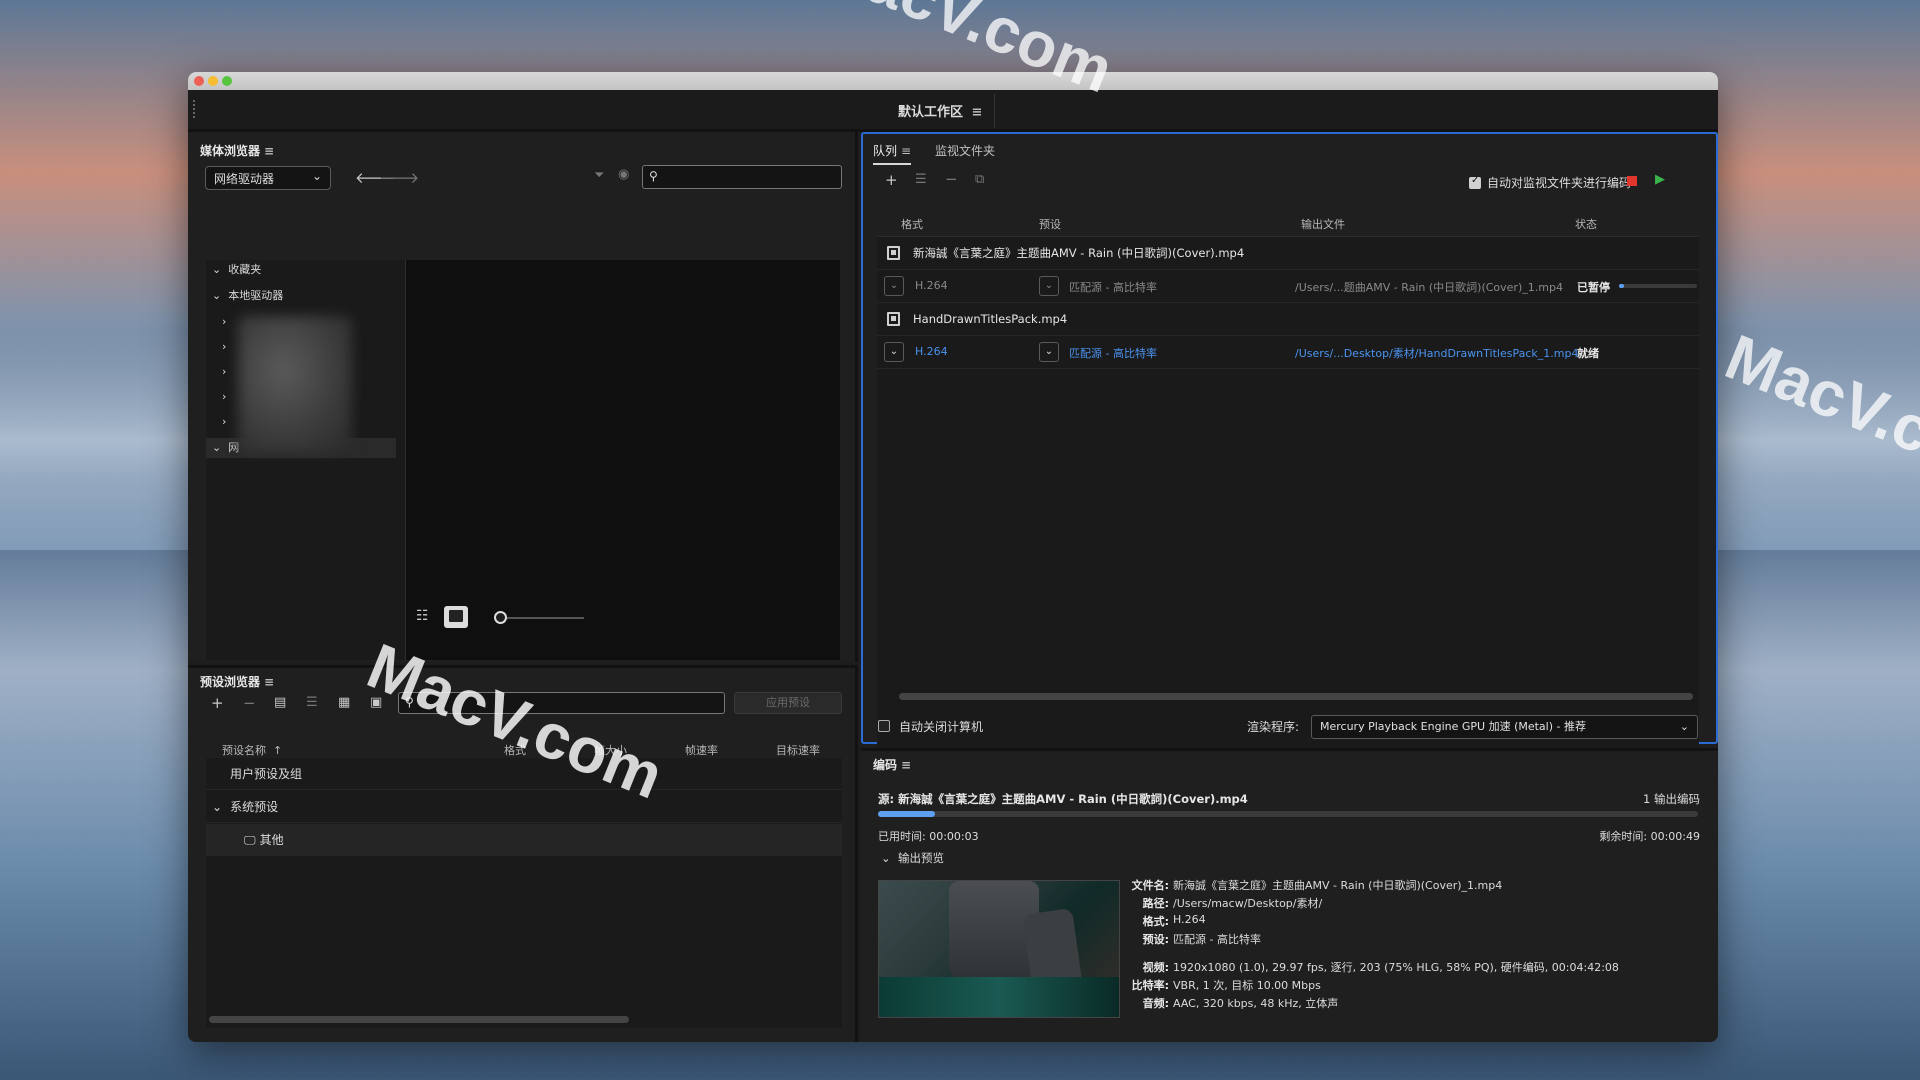 This screenshot has height=1080, width=1920. I want to click on tree-item-local-drives: ⌄ 本地驱动器, so click(247, 296).